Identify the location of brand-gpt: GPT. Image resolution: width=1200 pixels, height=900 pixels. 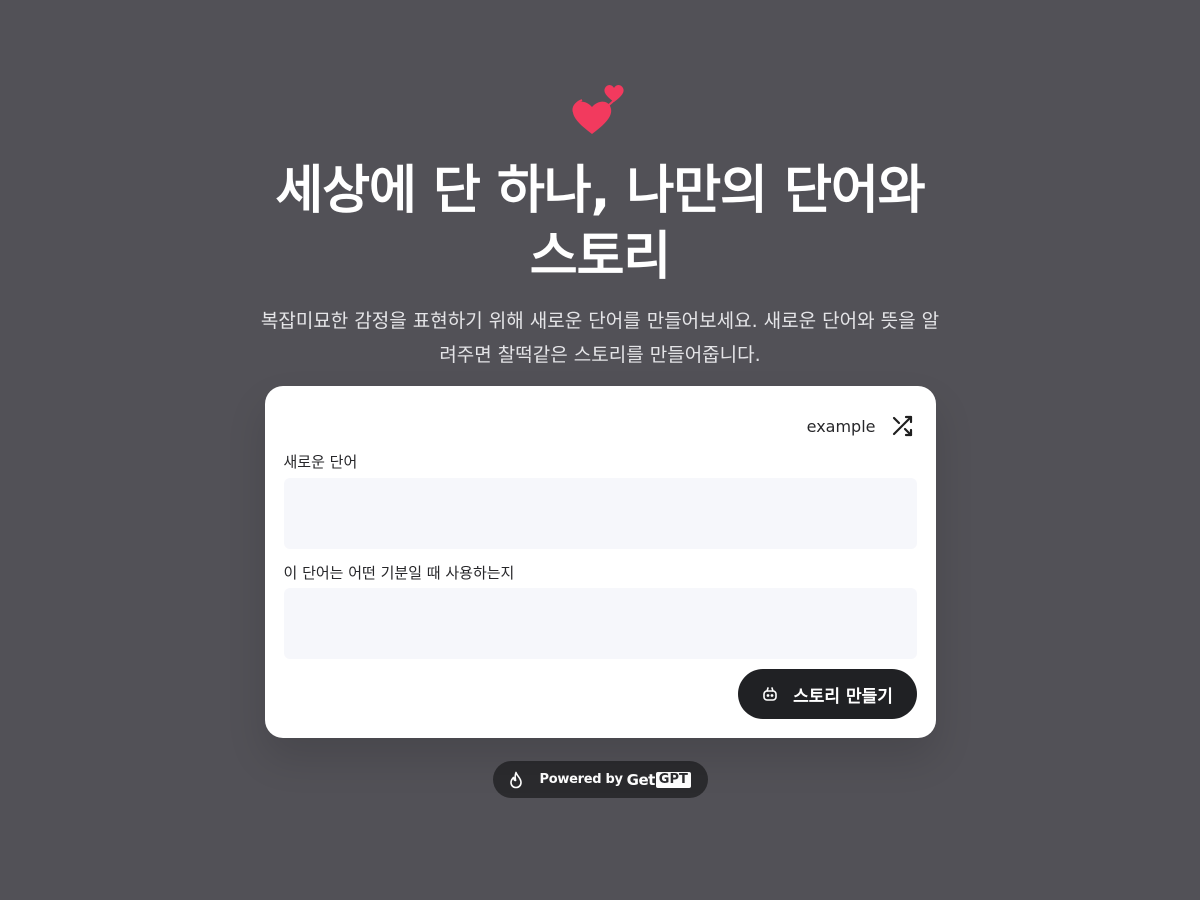
(673, 779).